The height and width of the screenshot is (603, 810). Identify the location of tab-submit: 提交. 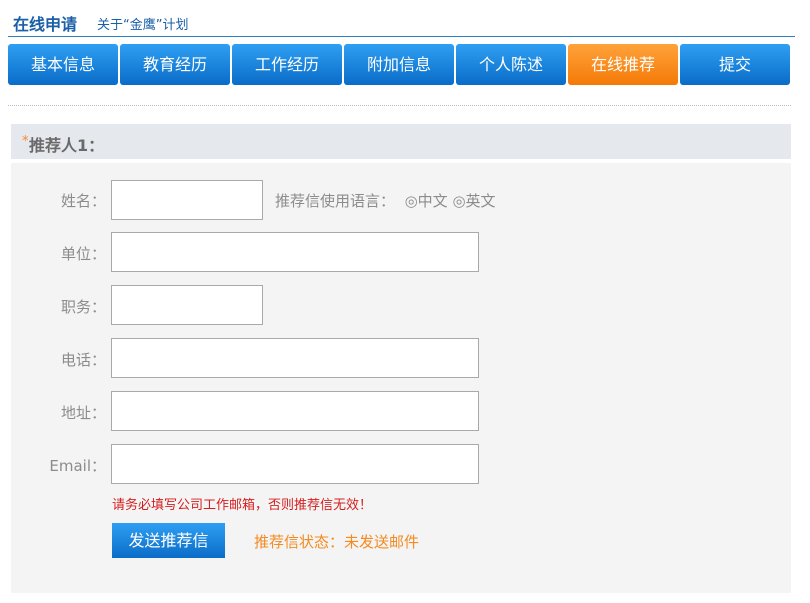
(735, 64).